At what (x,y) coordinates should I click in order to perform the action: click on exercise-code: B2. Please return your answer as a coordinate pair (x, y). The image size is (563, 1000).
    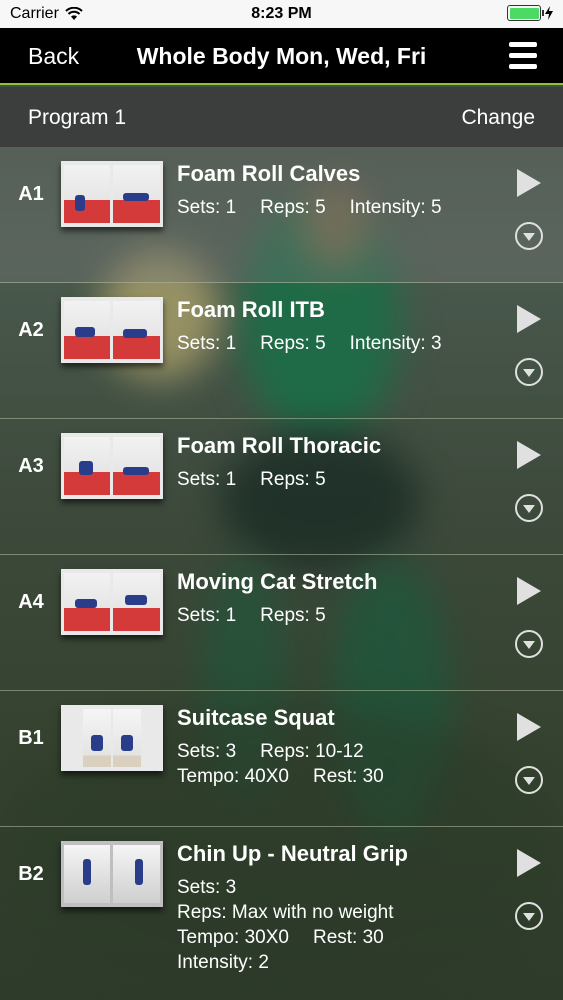
    Looking at the image, I should click on (31, 874).